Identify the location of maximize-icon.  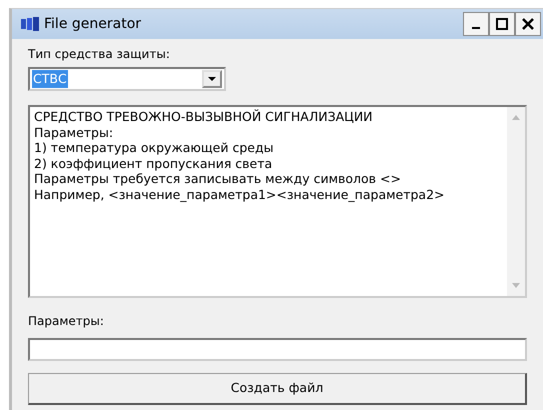
(502, 24).